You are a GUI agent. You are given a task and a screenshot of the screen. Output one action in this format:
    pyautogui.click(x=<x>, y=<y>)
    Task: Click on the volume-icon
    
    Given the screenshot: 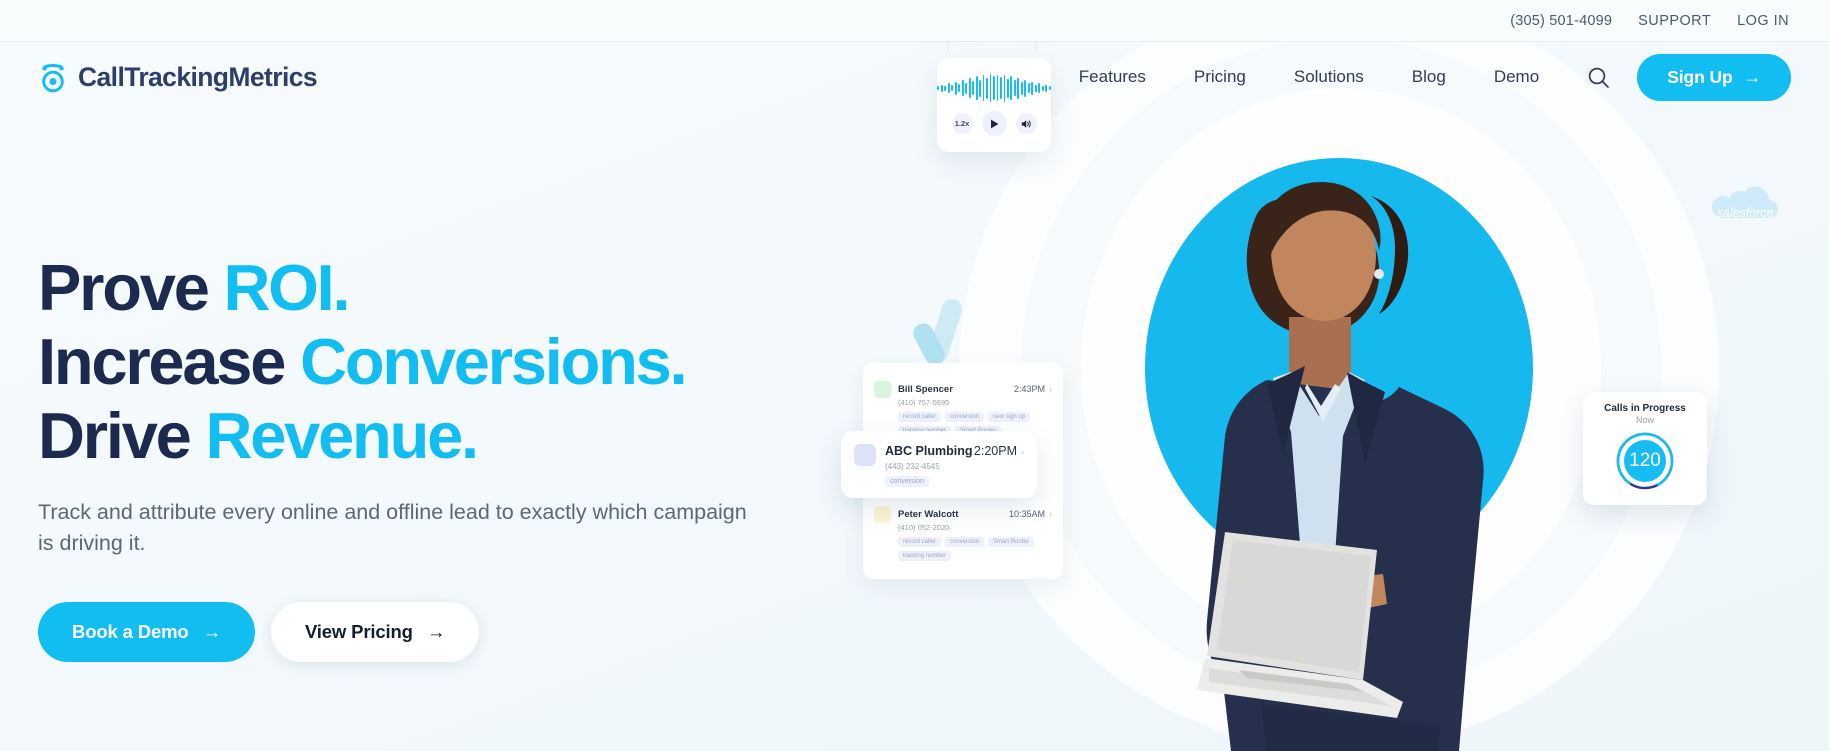 What is the action you would take?
    pyautogui.click(x=1026, y=123)
    